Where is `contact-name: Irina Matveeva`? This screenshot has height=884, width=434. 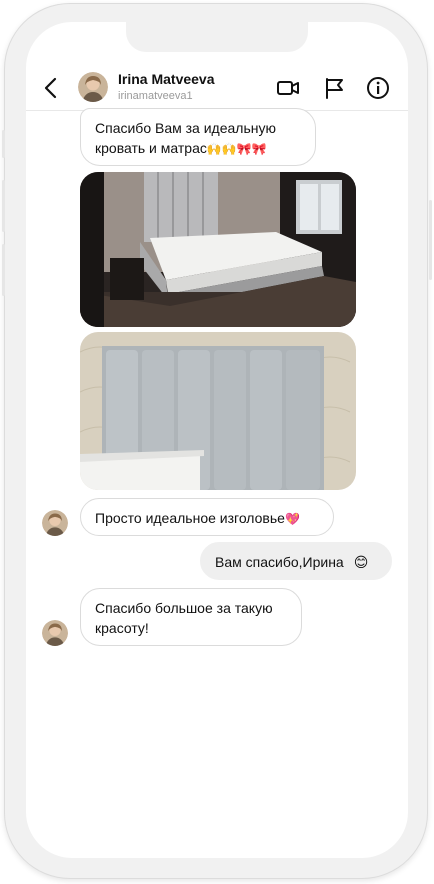
contact-name: Irina Matveeva is located at coordinates (166, 79).